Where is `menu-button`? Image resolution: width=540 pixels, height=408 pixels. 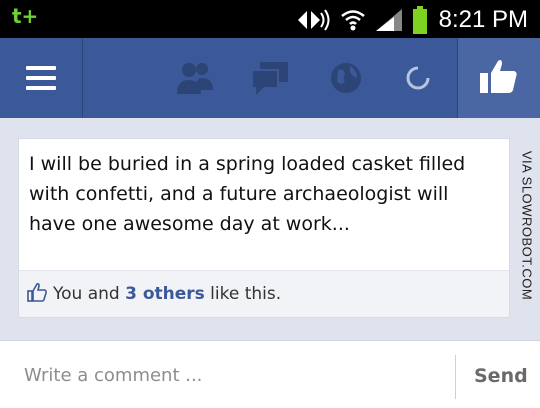
menu-button is located at coordinates (41, 78).